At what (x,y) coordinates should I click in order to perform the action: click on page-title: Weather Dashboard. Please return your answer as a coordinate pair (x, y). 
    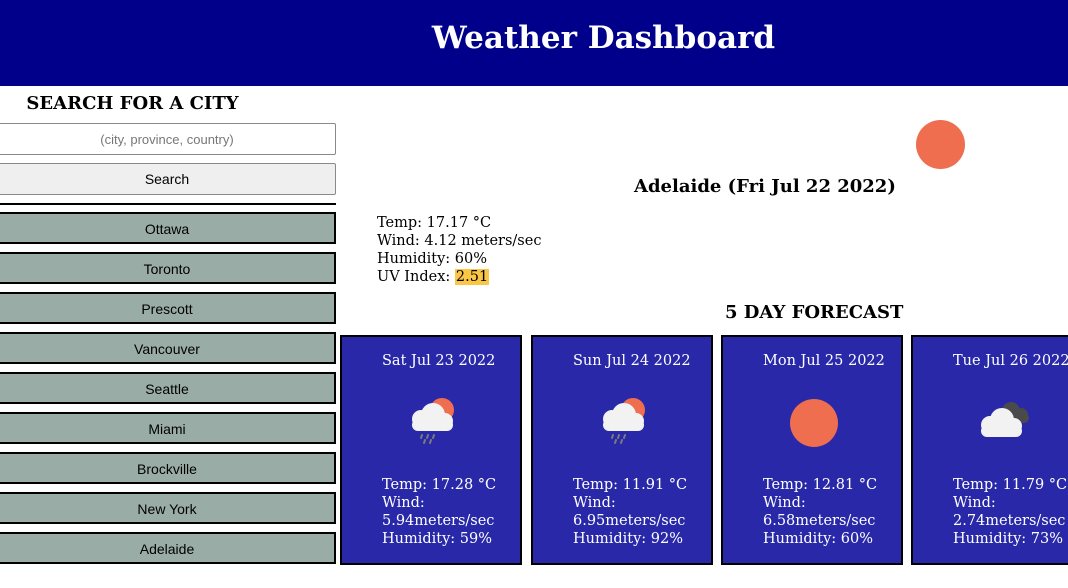
    Looking at the image, I should click on (603, 38).